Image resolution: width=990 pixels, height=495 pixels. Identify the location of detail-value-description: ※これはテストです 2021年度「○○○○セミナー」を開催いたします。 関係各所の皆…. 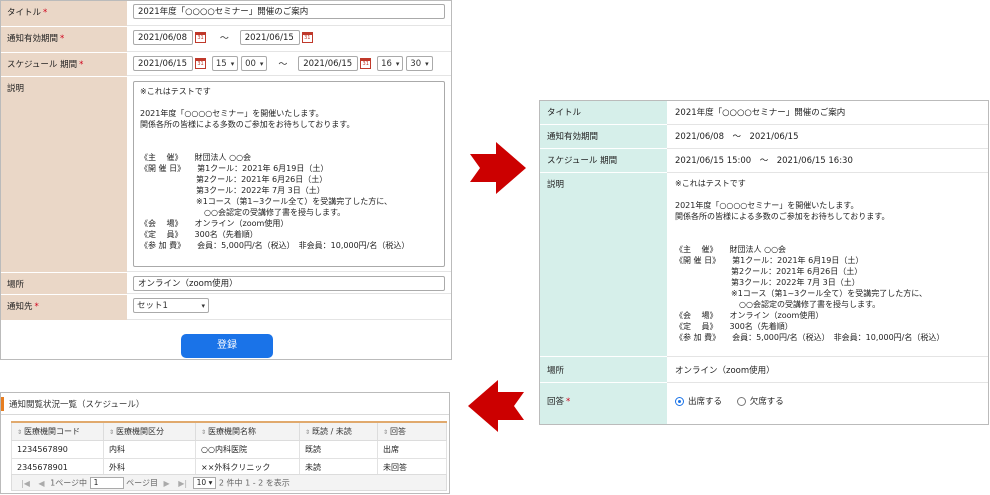
(827, 265).